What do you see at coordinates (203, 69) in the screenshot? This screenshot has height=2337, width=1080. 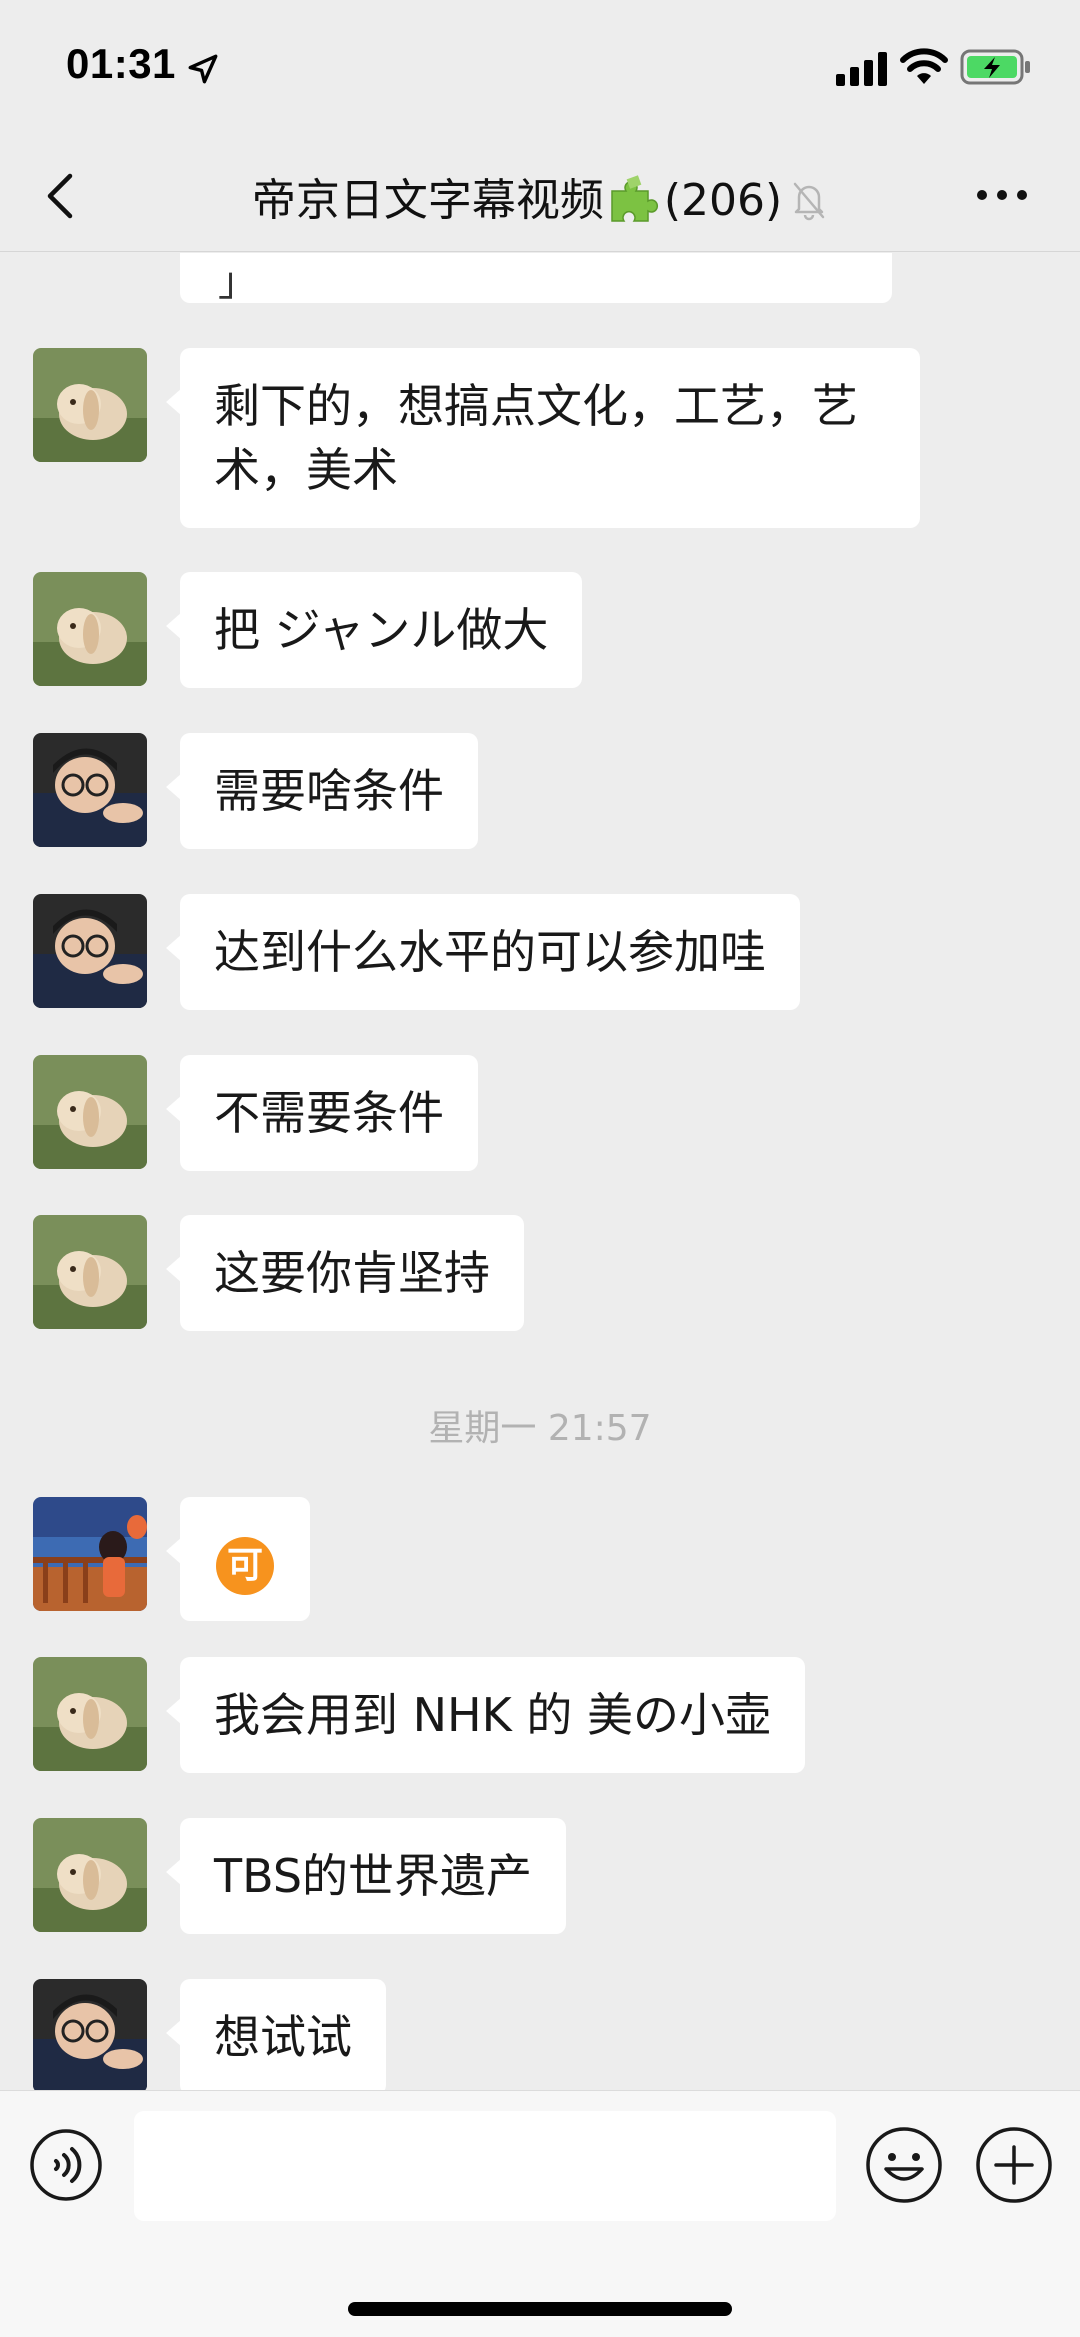 I see `location-arrow-icon` at bounding box center [203, 69].